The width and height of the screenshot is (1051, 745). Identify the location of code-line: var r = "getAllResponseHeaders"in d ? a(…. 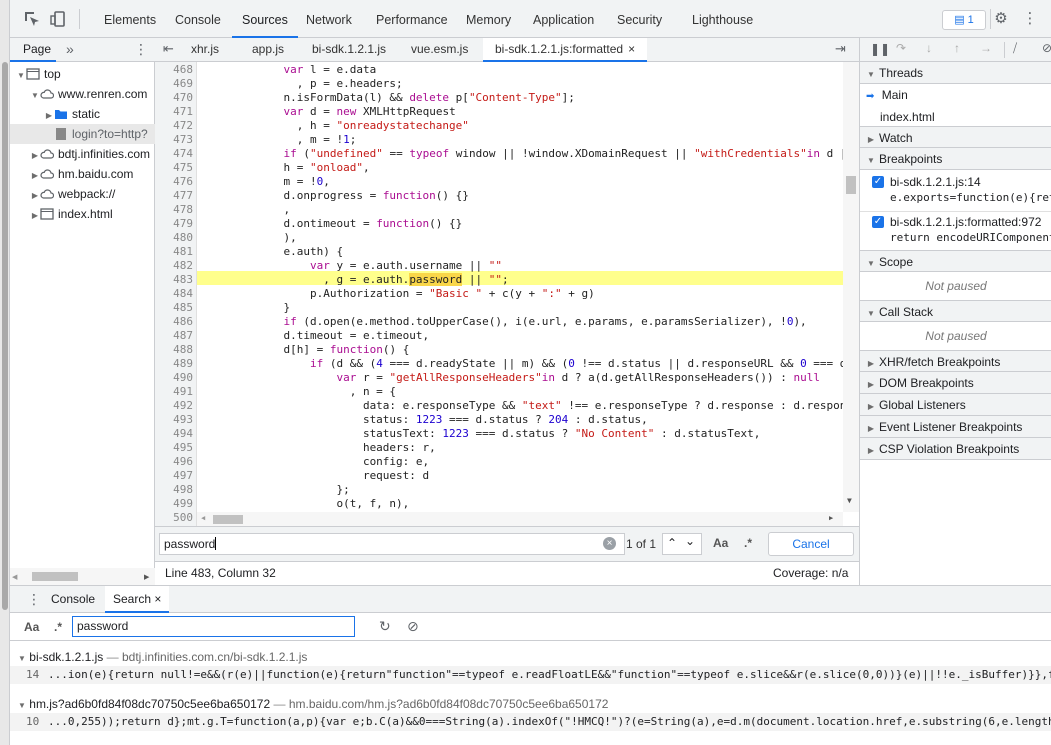
(512, 378).